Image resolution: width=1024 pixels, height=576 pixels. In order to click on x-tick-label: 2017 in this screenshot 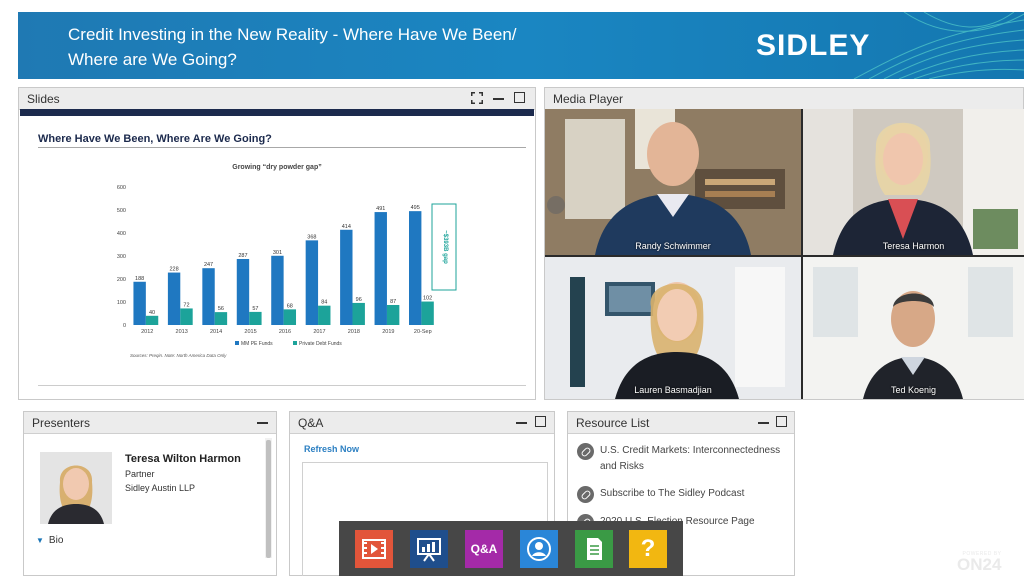, I will do `click(319, 332)`.